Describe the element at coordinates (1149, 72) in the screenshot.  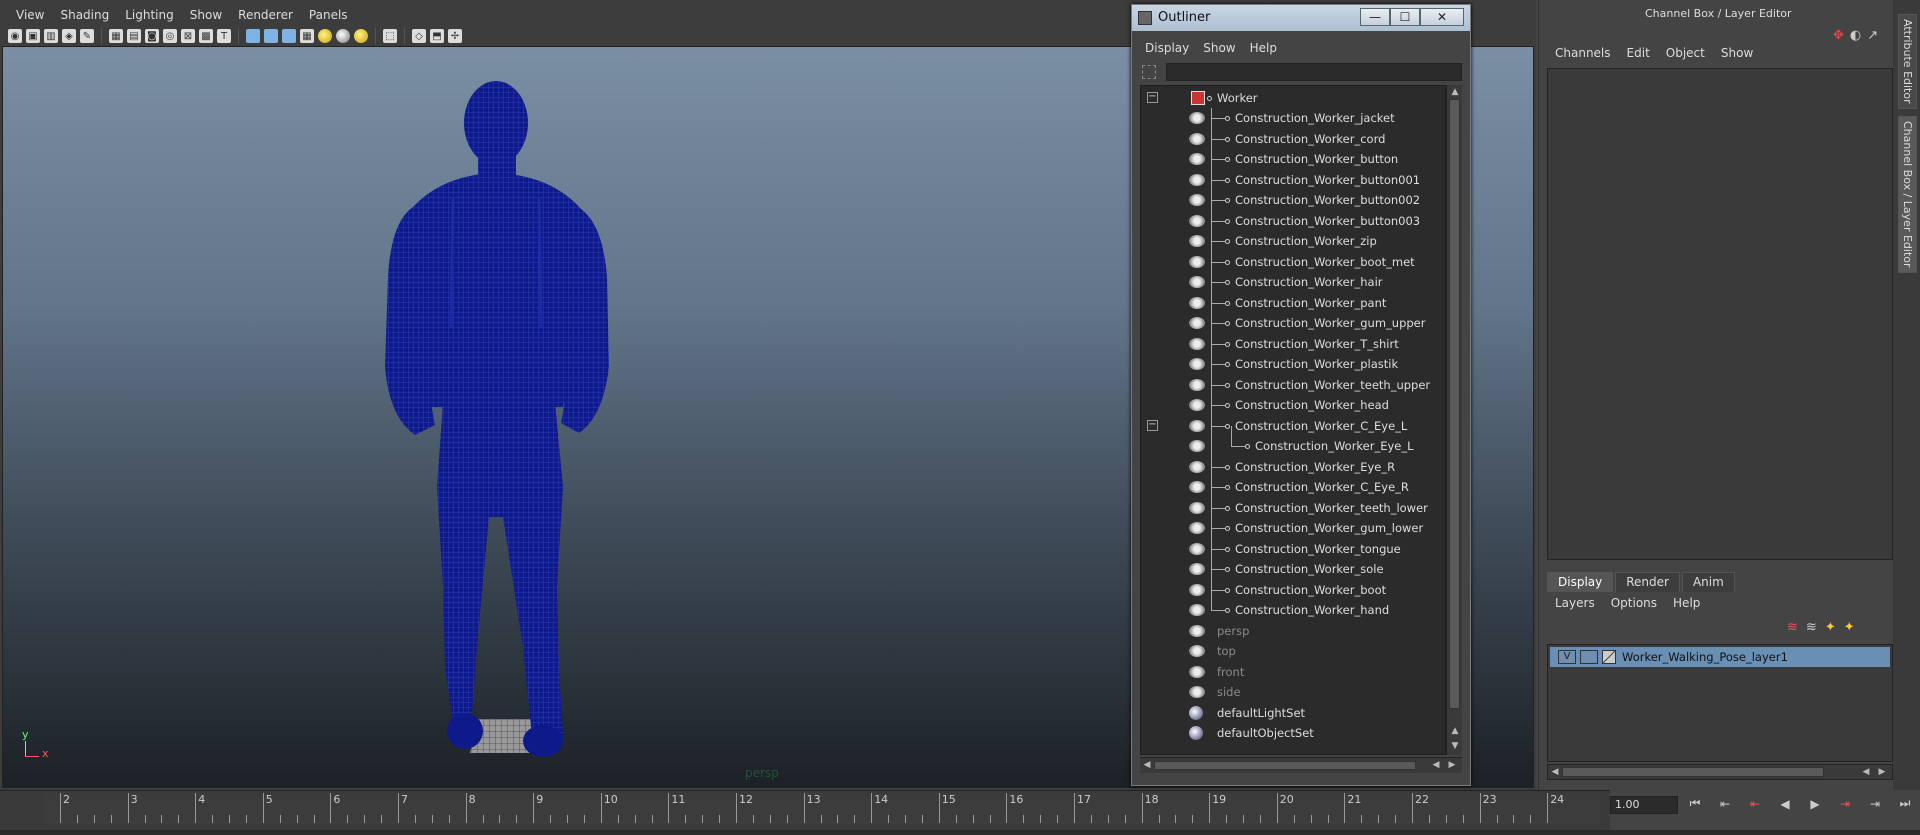
I see `filter-icon` at that location.